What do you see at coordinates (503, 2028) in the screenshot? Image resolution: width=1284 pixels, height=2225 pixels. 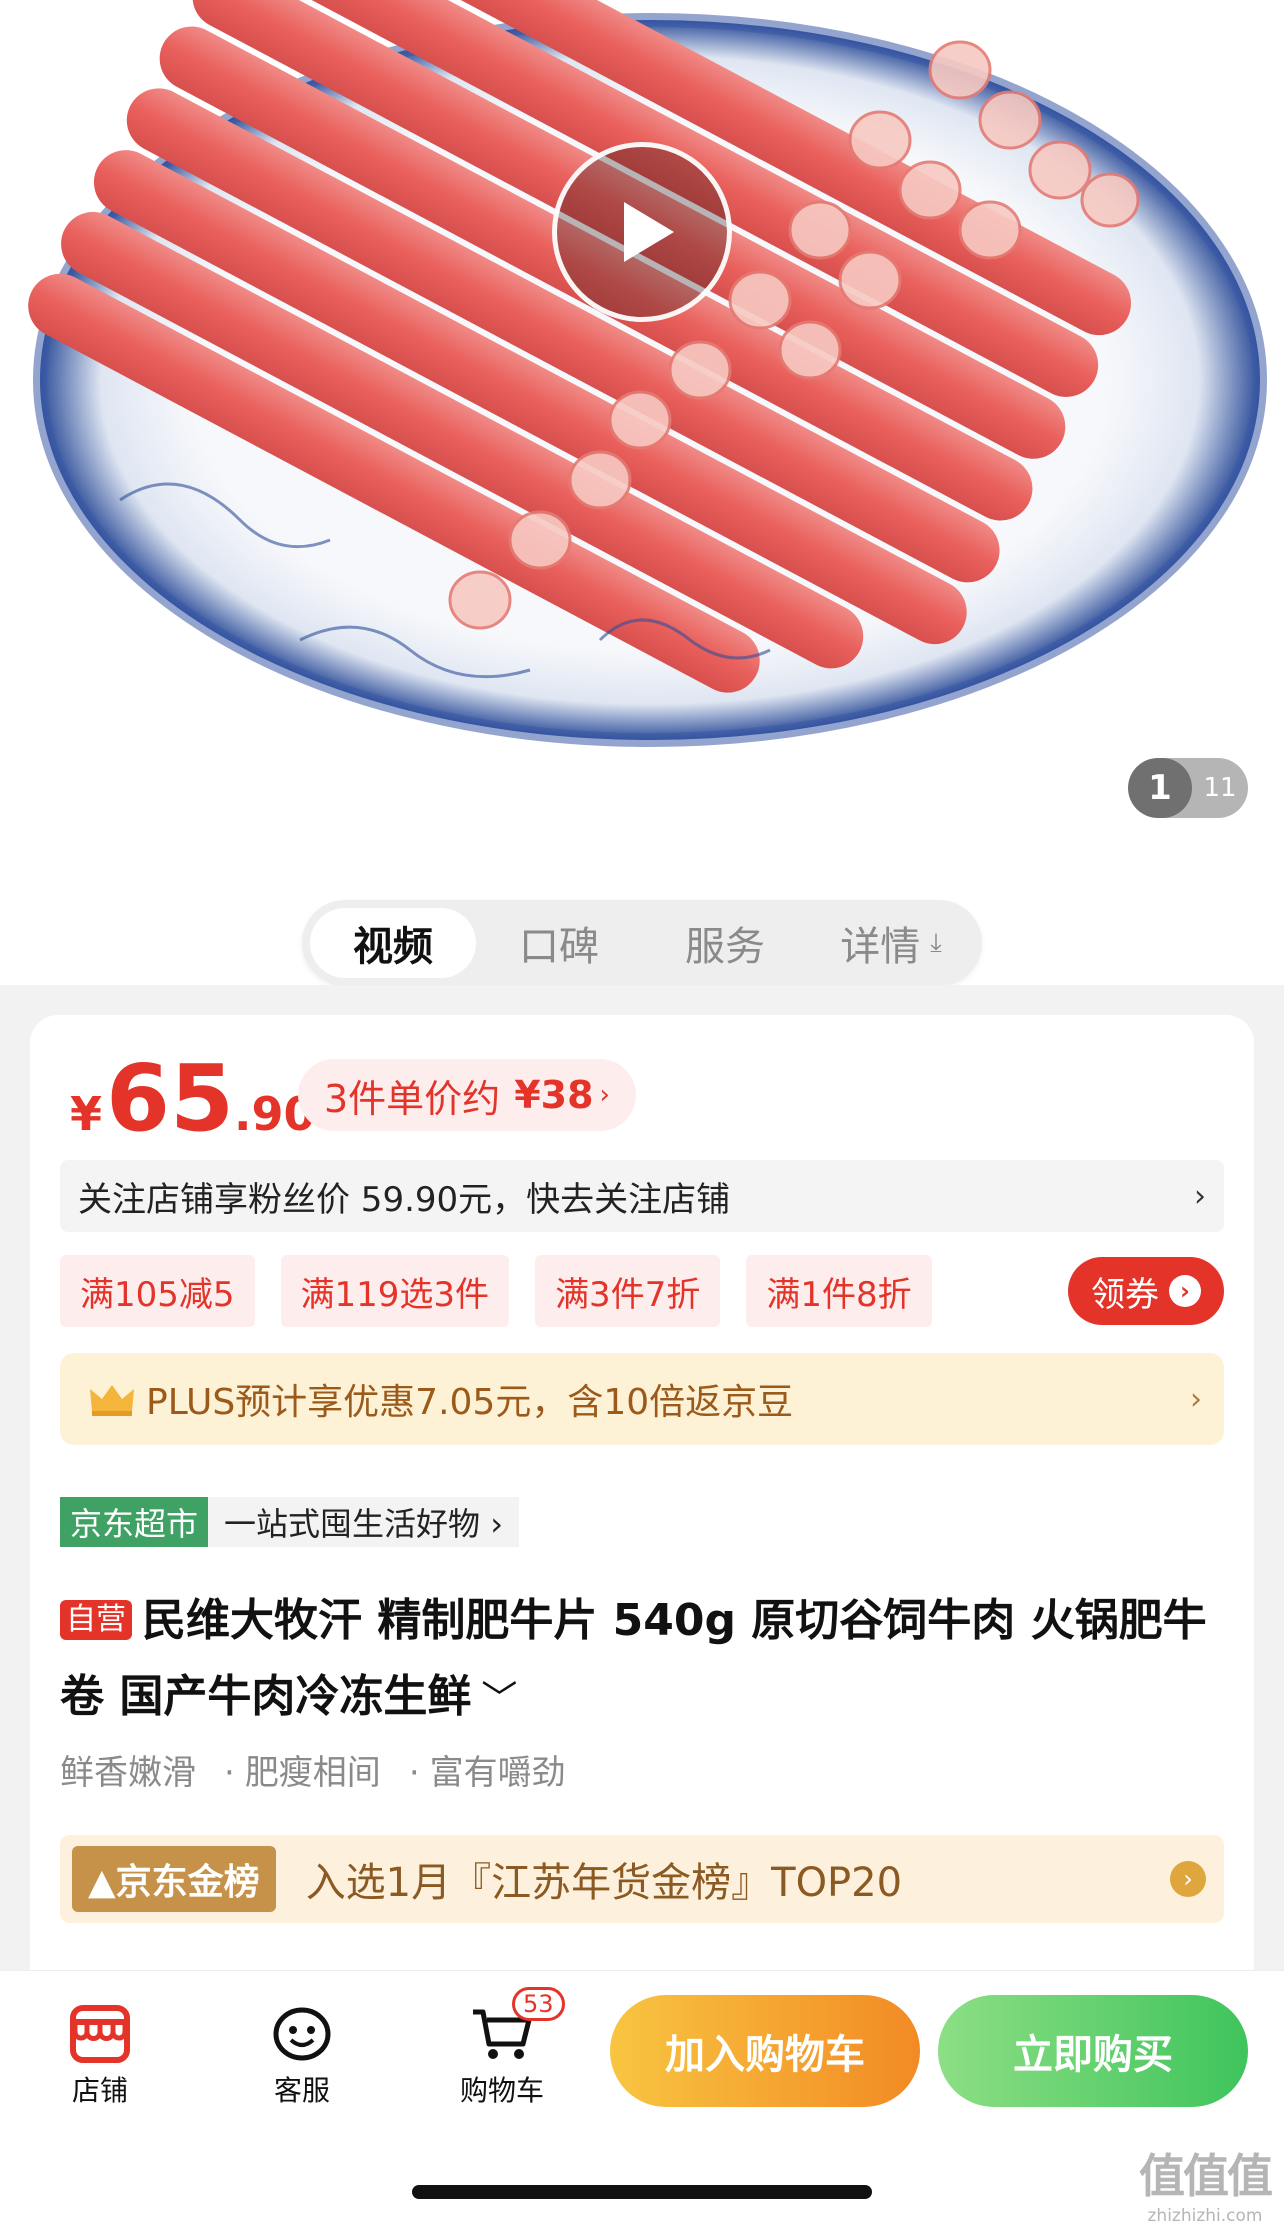 I see `cart-icon: 53` at bounding box center [503, 2028].